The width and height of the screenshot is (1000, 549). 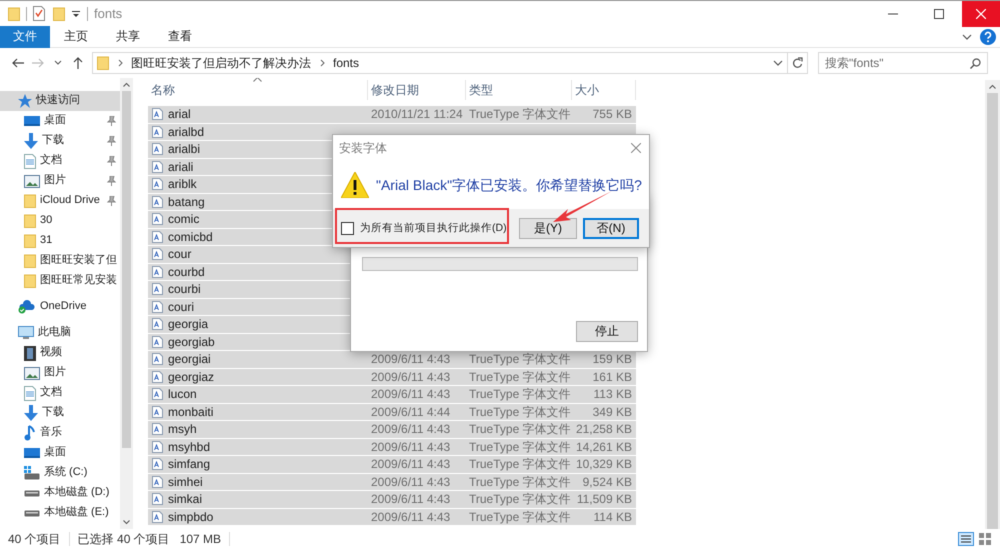 I want to click on ribbon-tab: 查看, so click(x=180, y=37).